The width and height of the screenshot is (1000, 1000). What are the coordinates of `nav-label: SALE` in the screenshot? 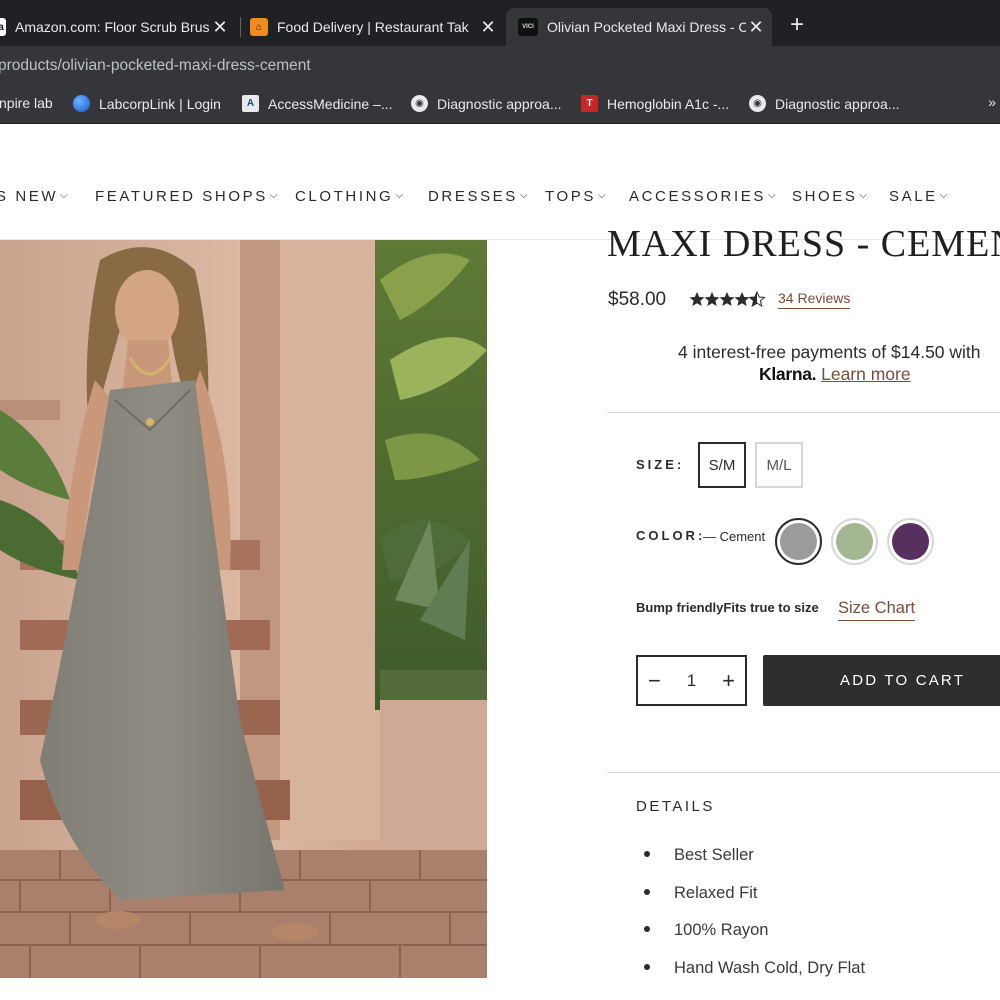 It's located at (913, 196).